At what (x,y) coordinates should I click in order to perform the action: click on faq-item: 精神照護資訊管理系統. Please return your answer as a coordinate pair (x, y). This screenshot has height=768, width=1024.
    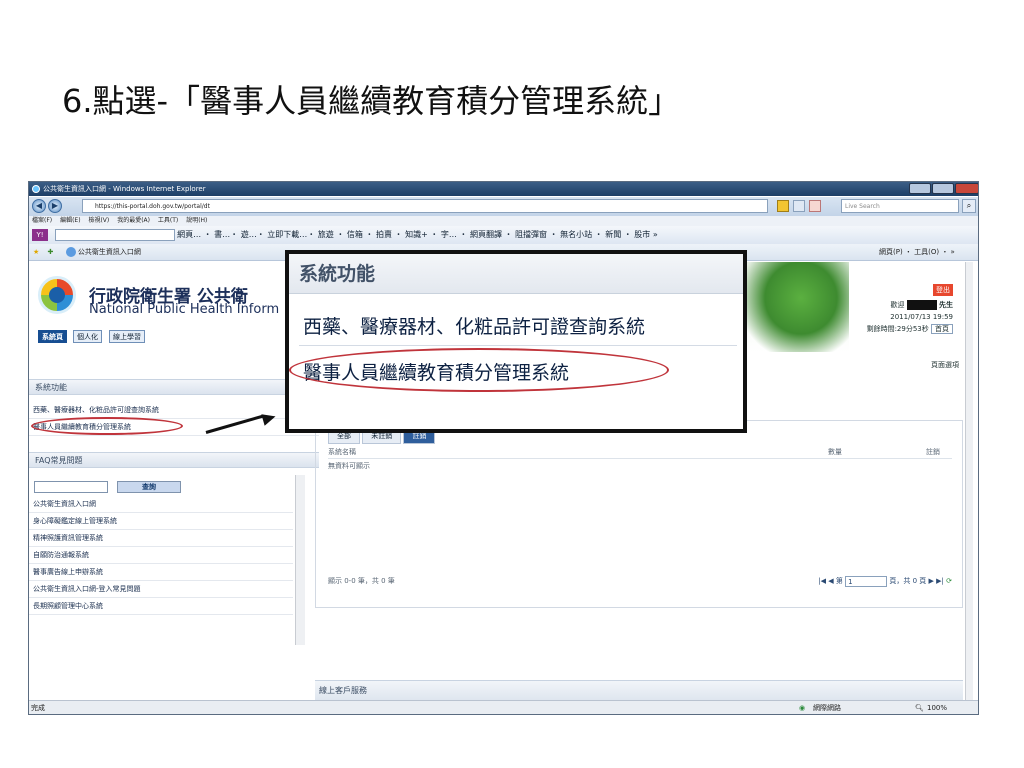
    Looking at the image, I should click on (161, 538).